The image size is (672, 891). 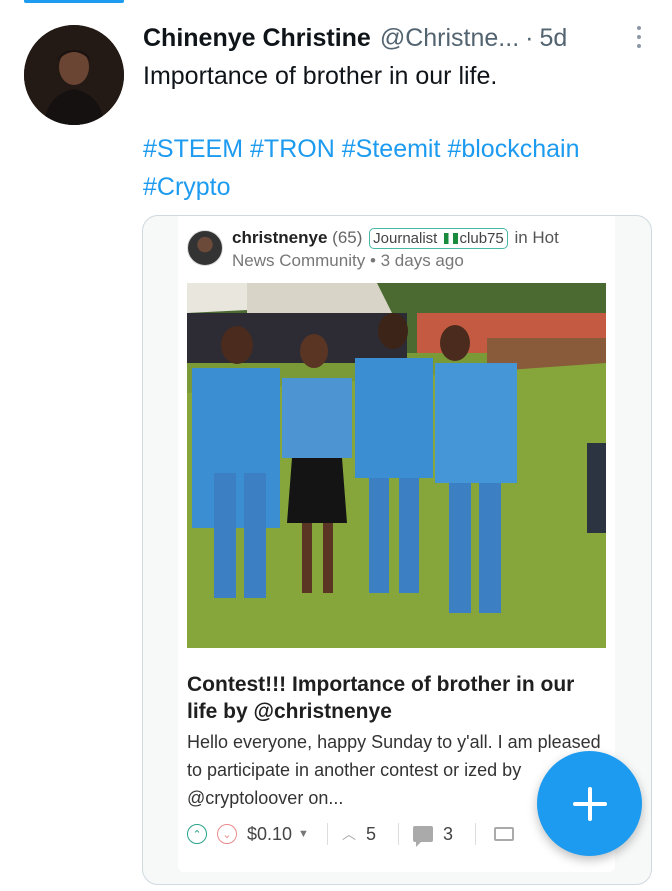 I want to click on badge-label-left: Journalist, so click(x=405, y=238).